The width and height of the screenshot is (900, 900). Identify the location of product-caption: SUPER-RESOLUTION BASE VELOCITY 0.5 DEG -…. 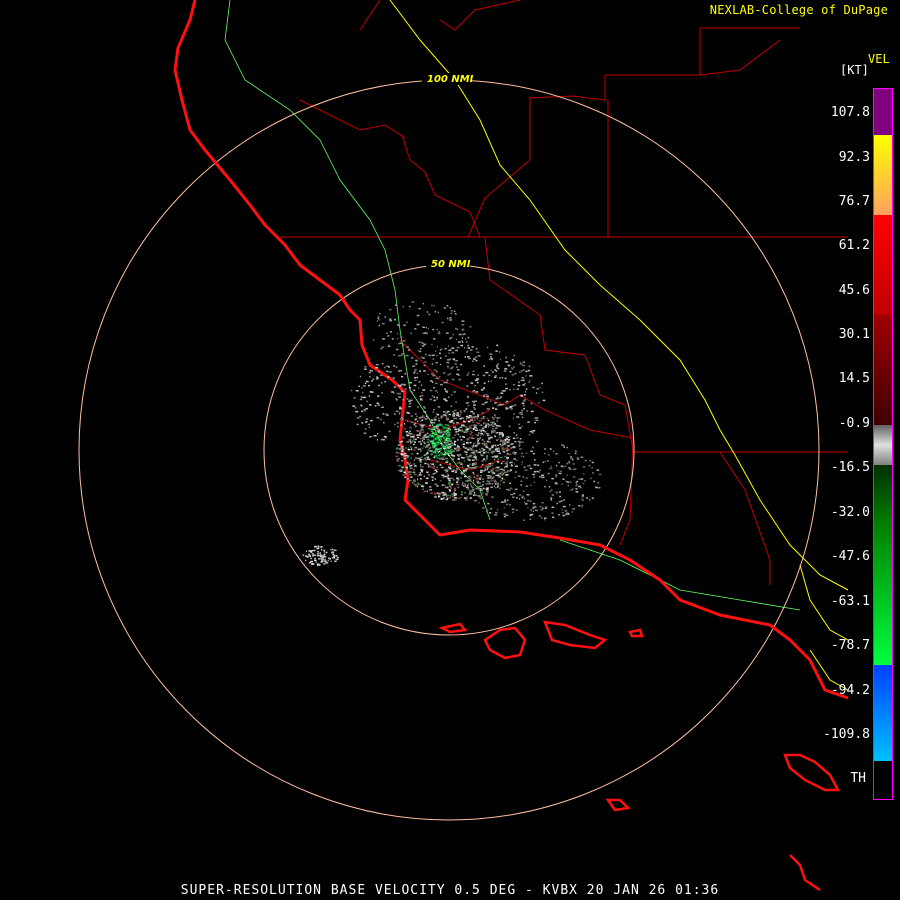
(450, 890).